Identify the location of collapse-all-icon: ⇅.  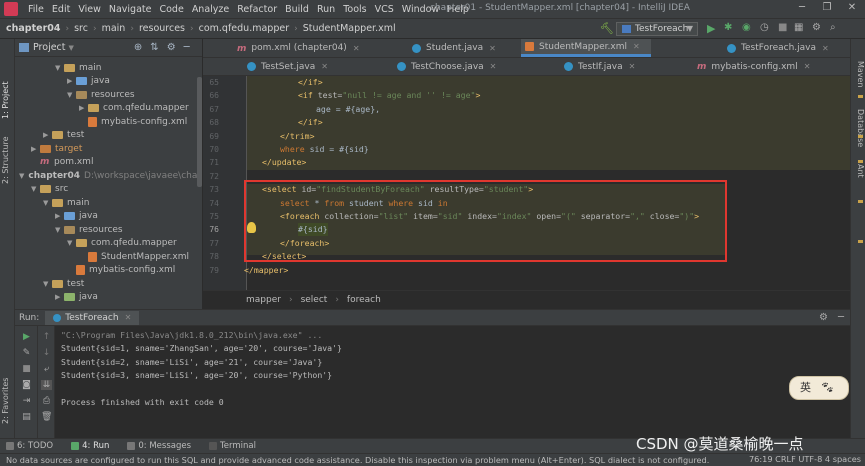
(154, 47).